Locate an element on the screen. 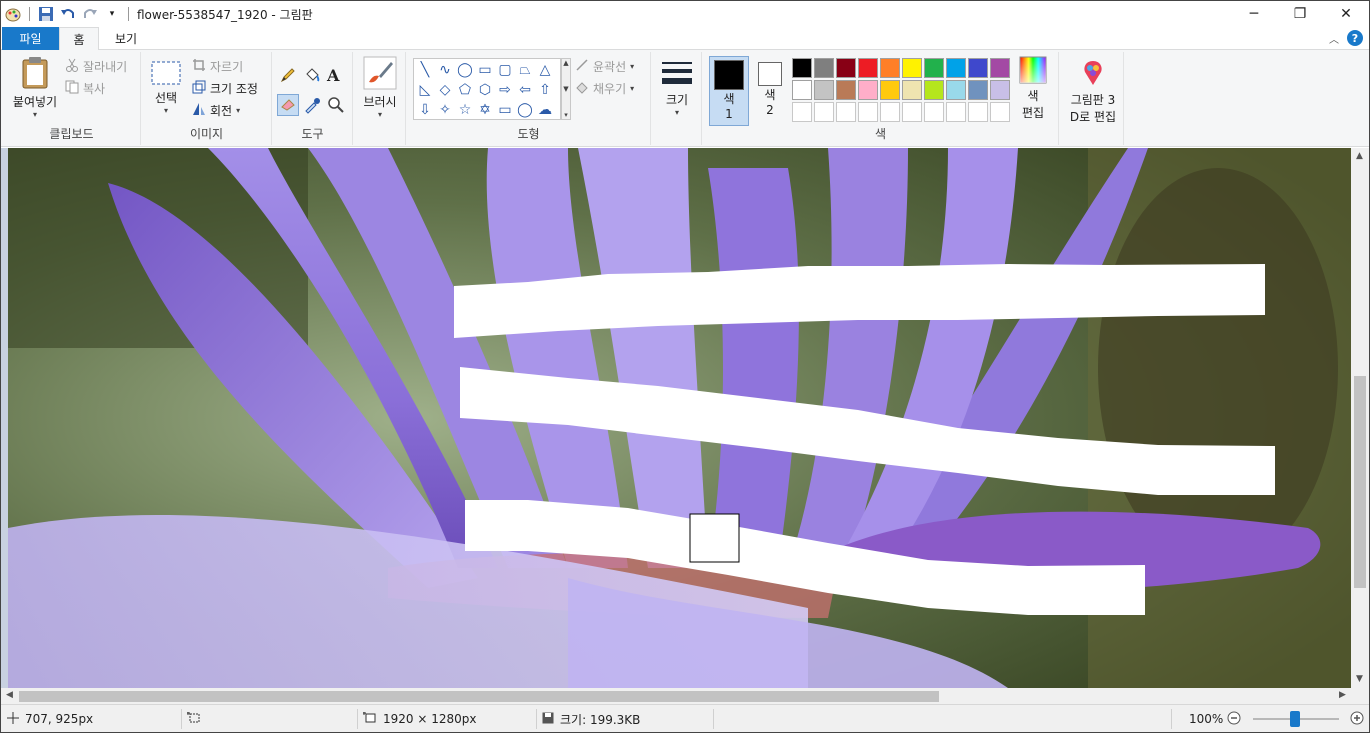 The image size is (1370, 733). expand-gallery-icon: ▾ is located at coordinates (566, 115).